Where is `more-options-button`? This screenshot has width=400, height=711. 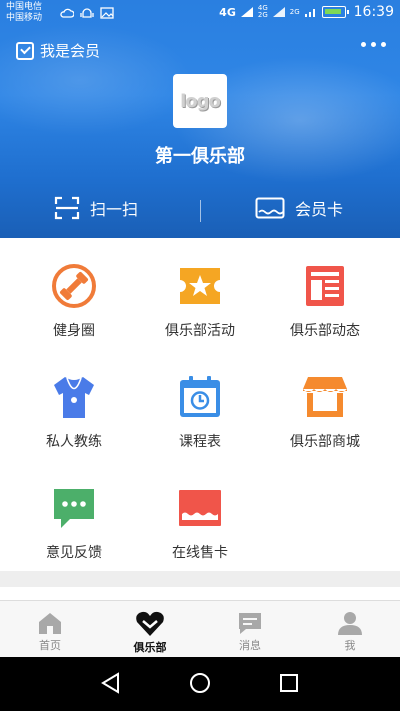
more-options-button is located at coordinates (373, 44).